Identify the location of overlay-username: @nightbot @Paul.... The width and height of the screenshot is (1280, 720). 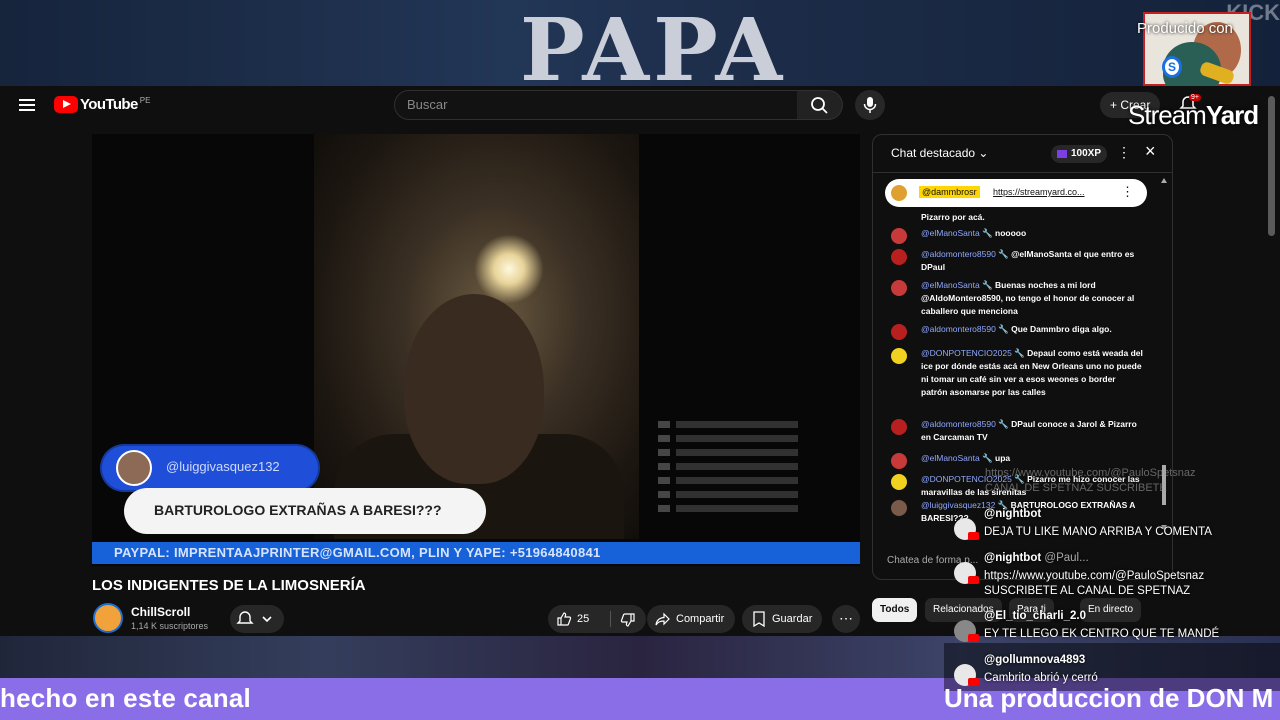
(1036, 558).